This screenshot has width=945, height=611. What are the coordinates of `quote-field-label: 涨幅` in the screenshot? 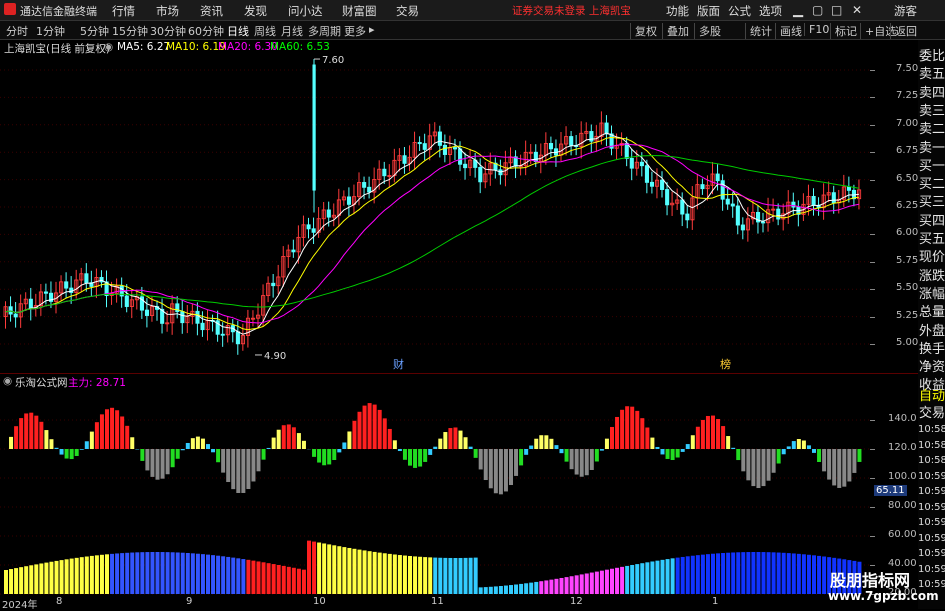 It's located at (932, 292).